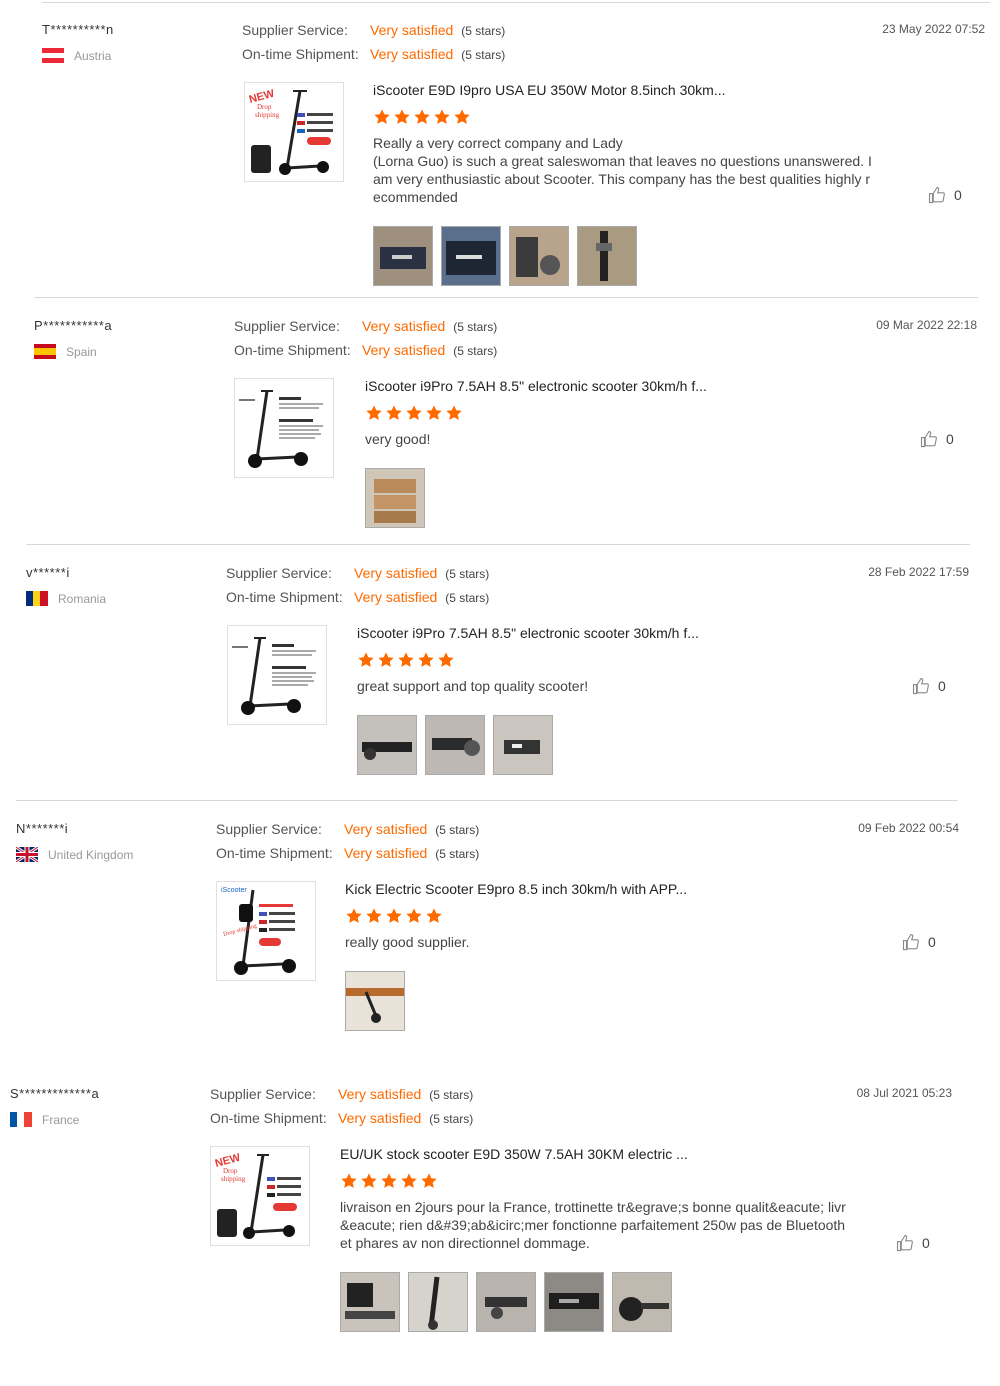 The width and height of the screenshot is (1000, 1386). What do you see at coordinates (398, 439) in the screenshot?
I see `review-text: very good!` at bounding box center [398, 439].